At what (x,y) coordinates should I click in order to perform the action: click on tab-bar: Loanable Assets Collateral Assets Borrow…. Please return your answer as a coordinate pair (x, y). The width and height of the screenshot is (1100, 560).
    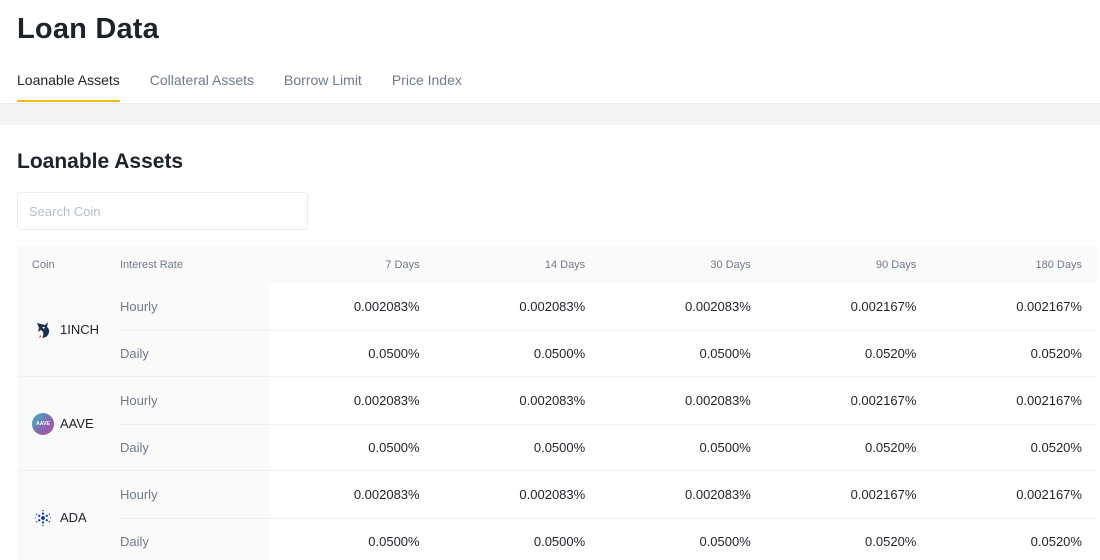
    Looking at the image, I should click on (254, 88).